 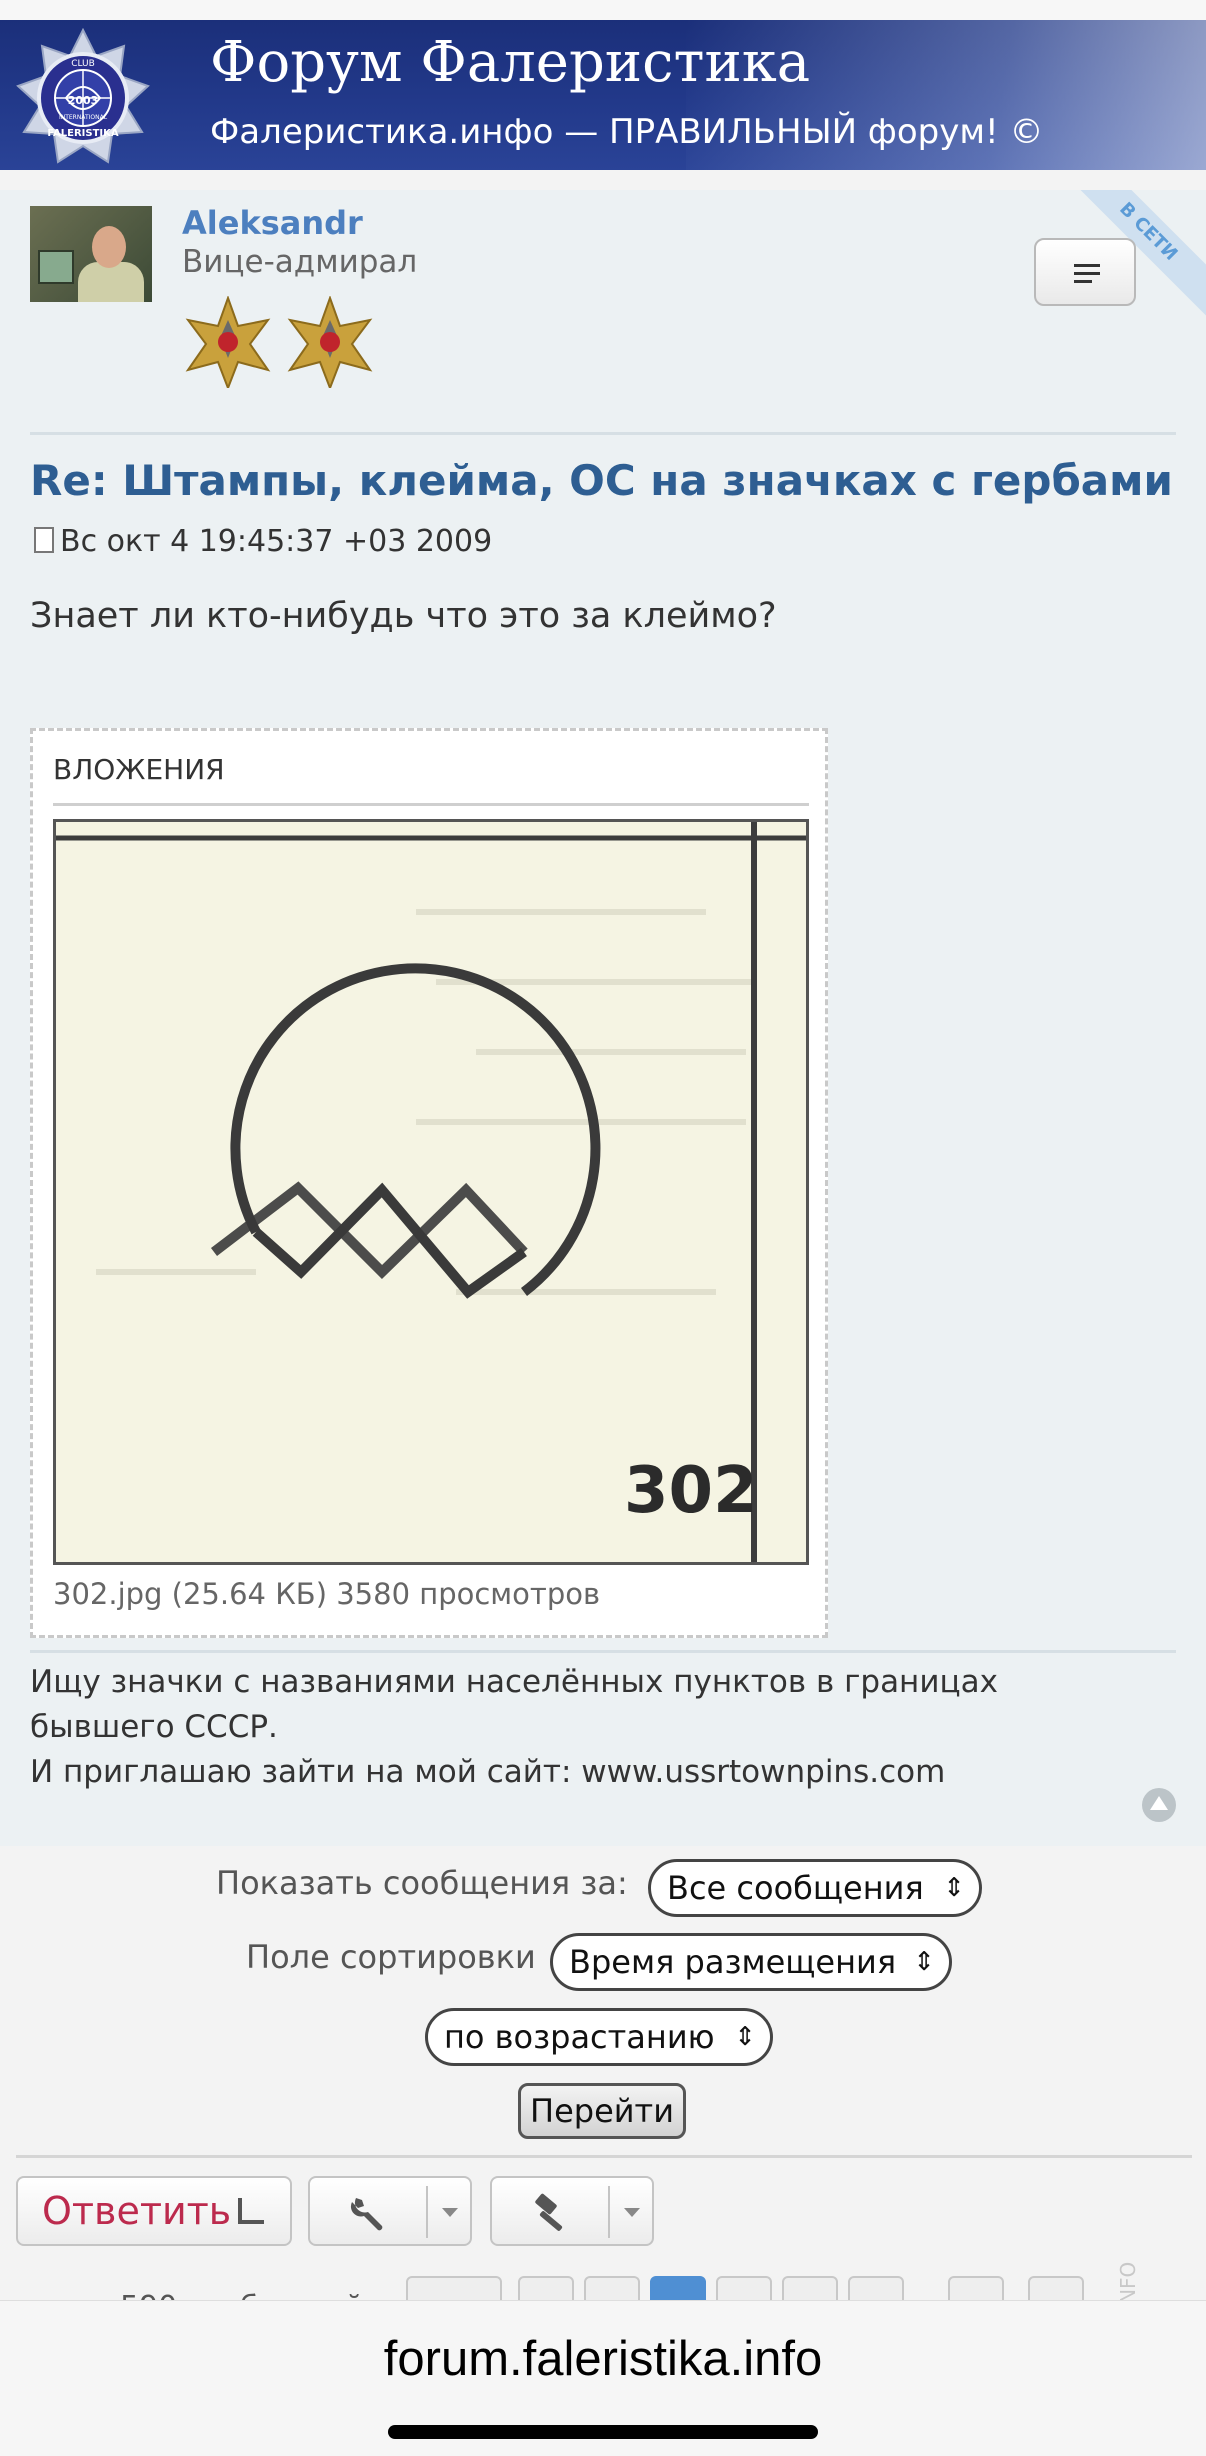 I want to click on moderator-tools-button, so click(x=572, y=2211).